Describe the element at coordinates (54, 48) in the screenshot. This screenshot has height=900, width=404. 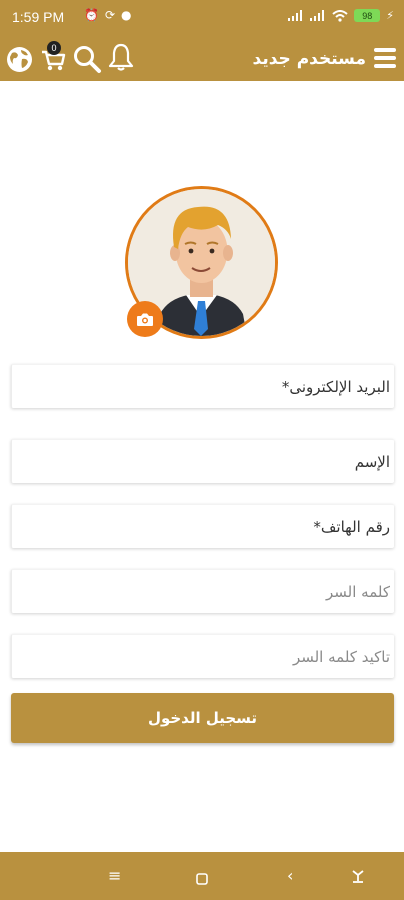
I see `cart-count-badge: 0` at that location.